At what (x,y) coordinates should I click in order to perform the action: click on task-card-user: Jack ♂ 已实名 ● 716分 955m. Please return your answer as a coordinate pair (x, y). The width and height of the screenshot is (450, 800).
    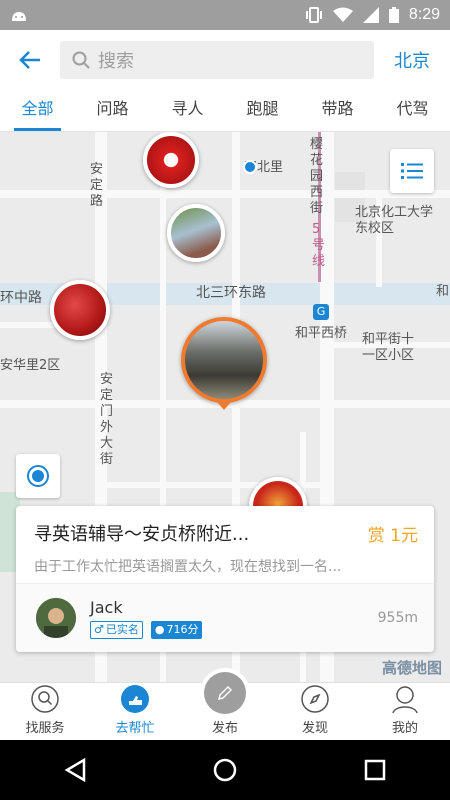
    Looking at the image, I should click on (225, 618).